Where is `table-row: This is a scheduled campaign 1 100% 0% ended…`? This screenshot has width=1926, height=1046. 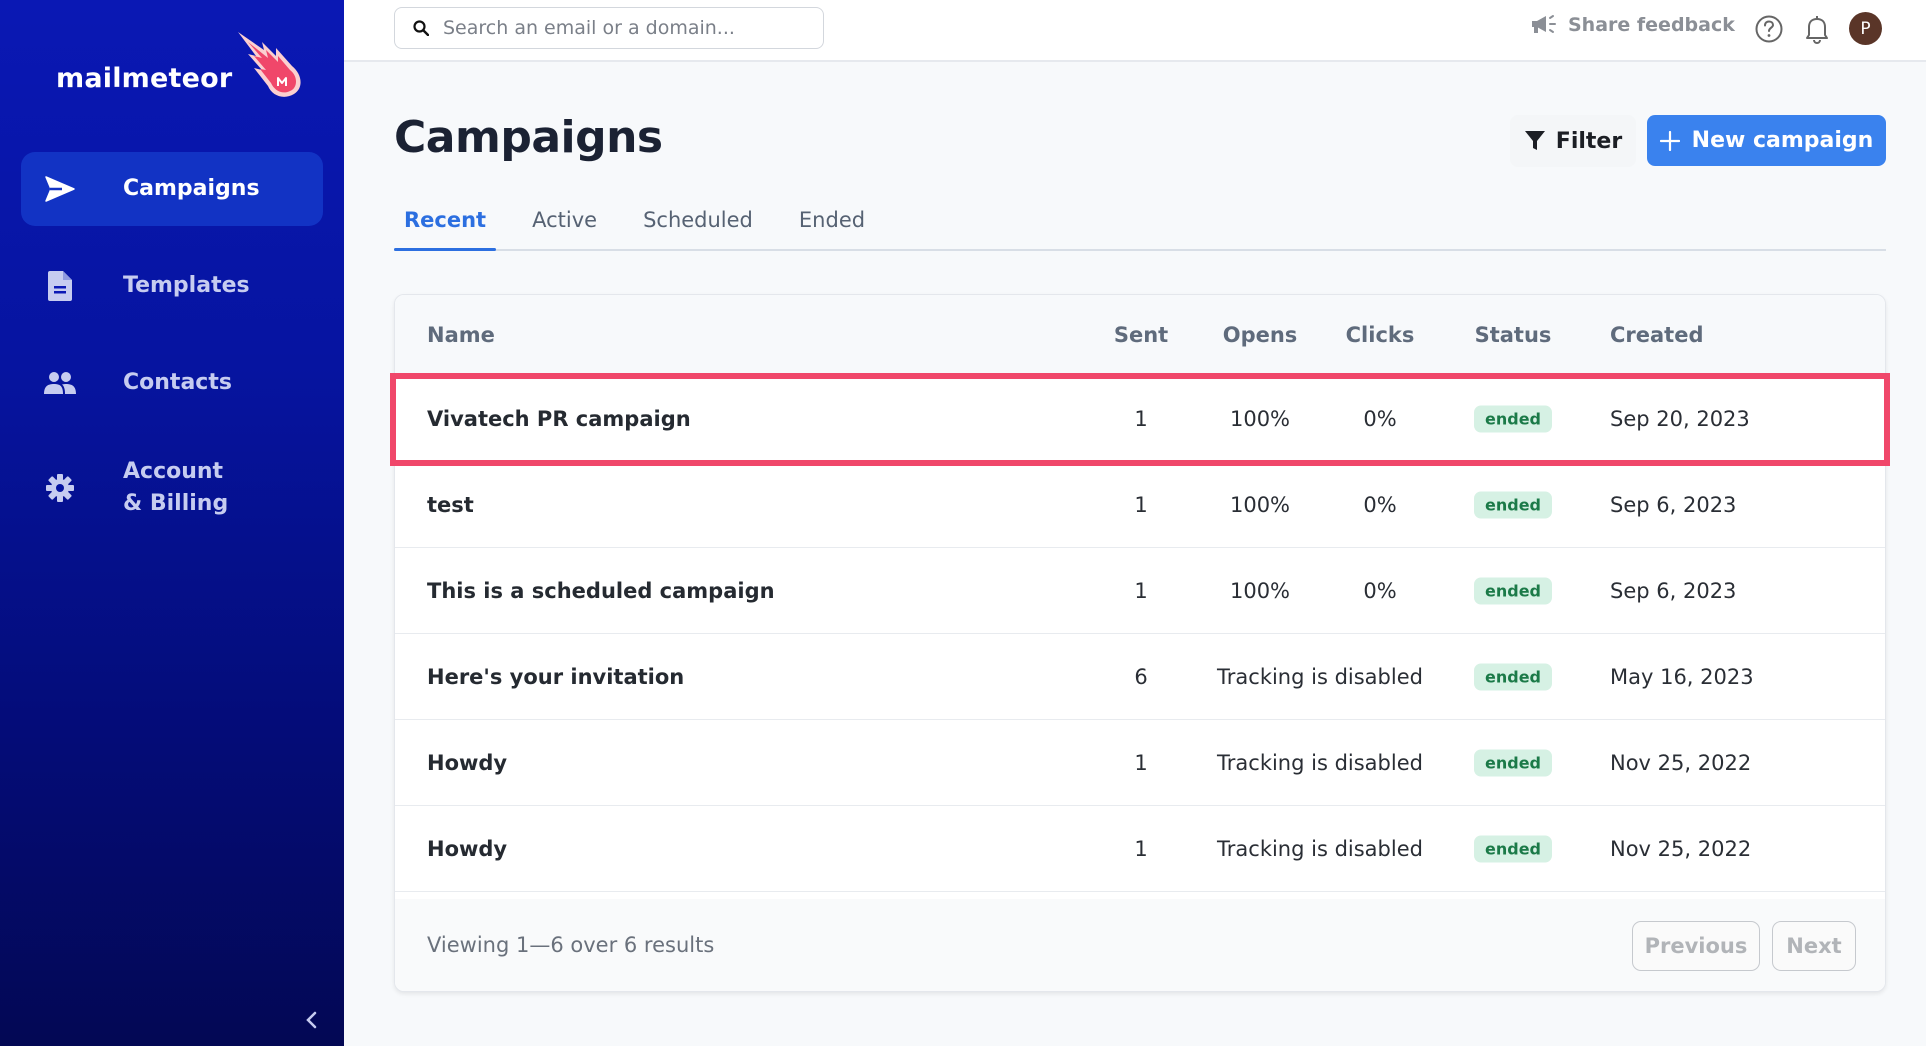
table-row: This is a scheduled campaign 1 100% 0% ended… is located at coordinates (1140, 591).